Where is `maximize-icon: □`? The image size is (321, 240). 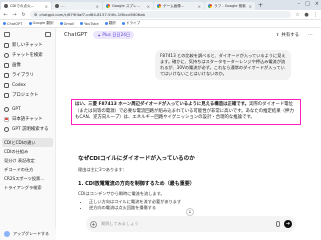
maximize-icon: □ is located at coordinates (307, 4).